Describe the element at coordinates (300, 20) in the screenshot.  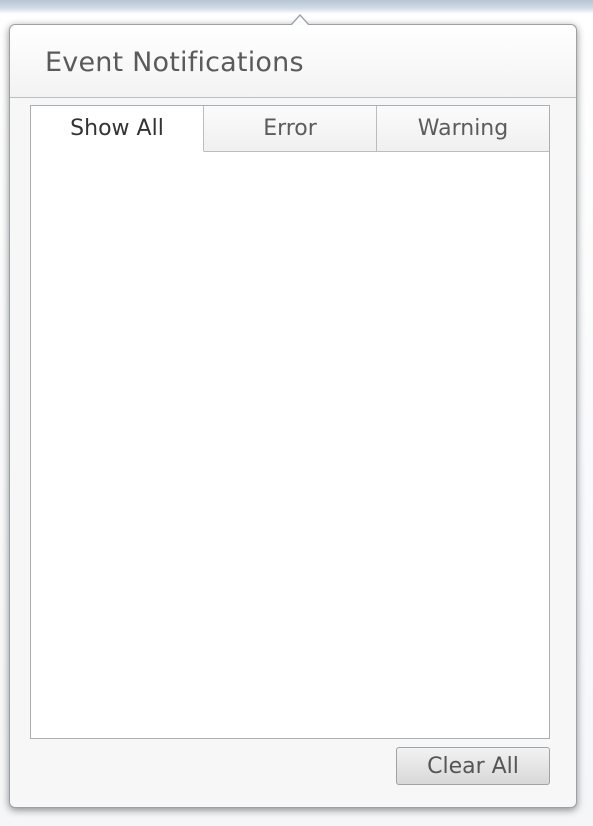
I see `popup-pointer` at that location.